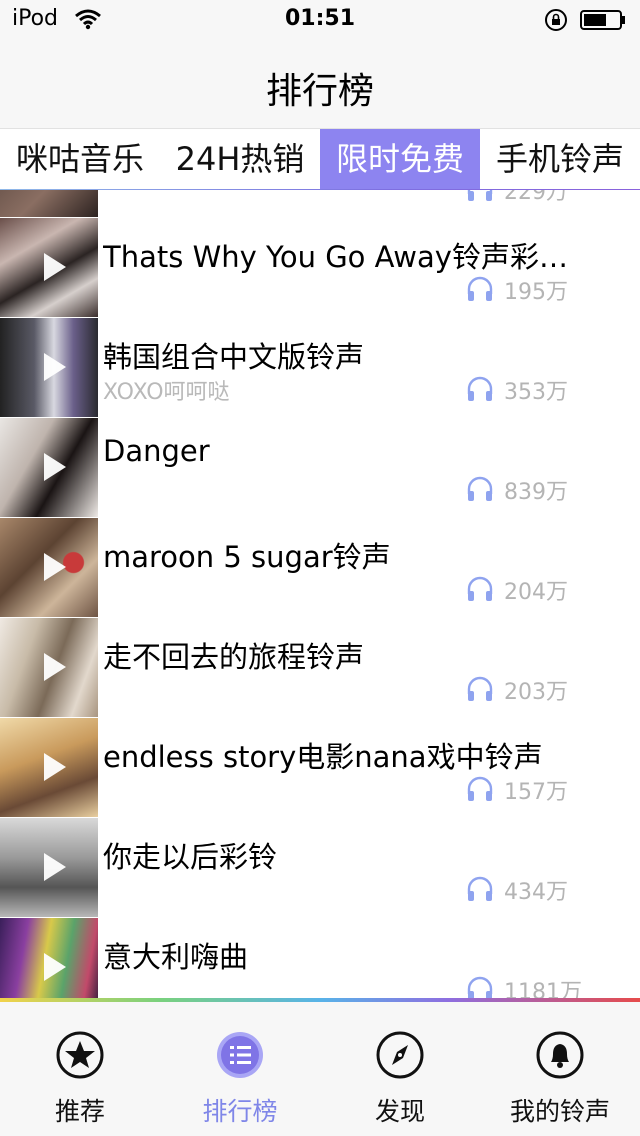  What do you see at coordinates (240, 1055) in the screenshot?
I see `list-icon` at bounding box center [240, 1055].